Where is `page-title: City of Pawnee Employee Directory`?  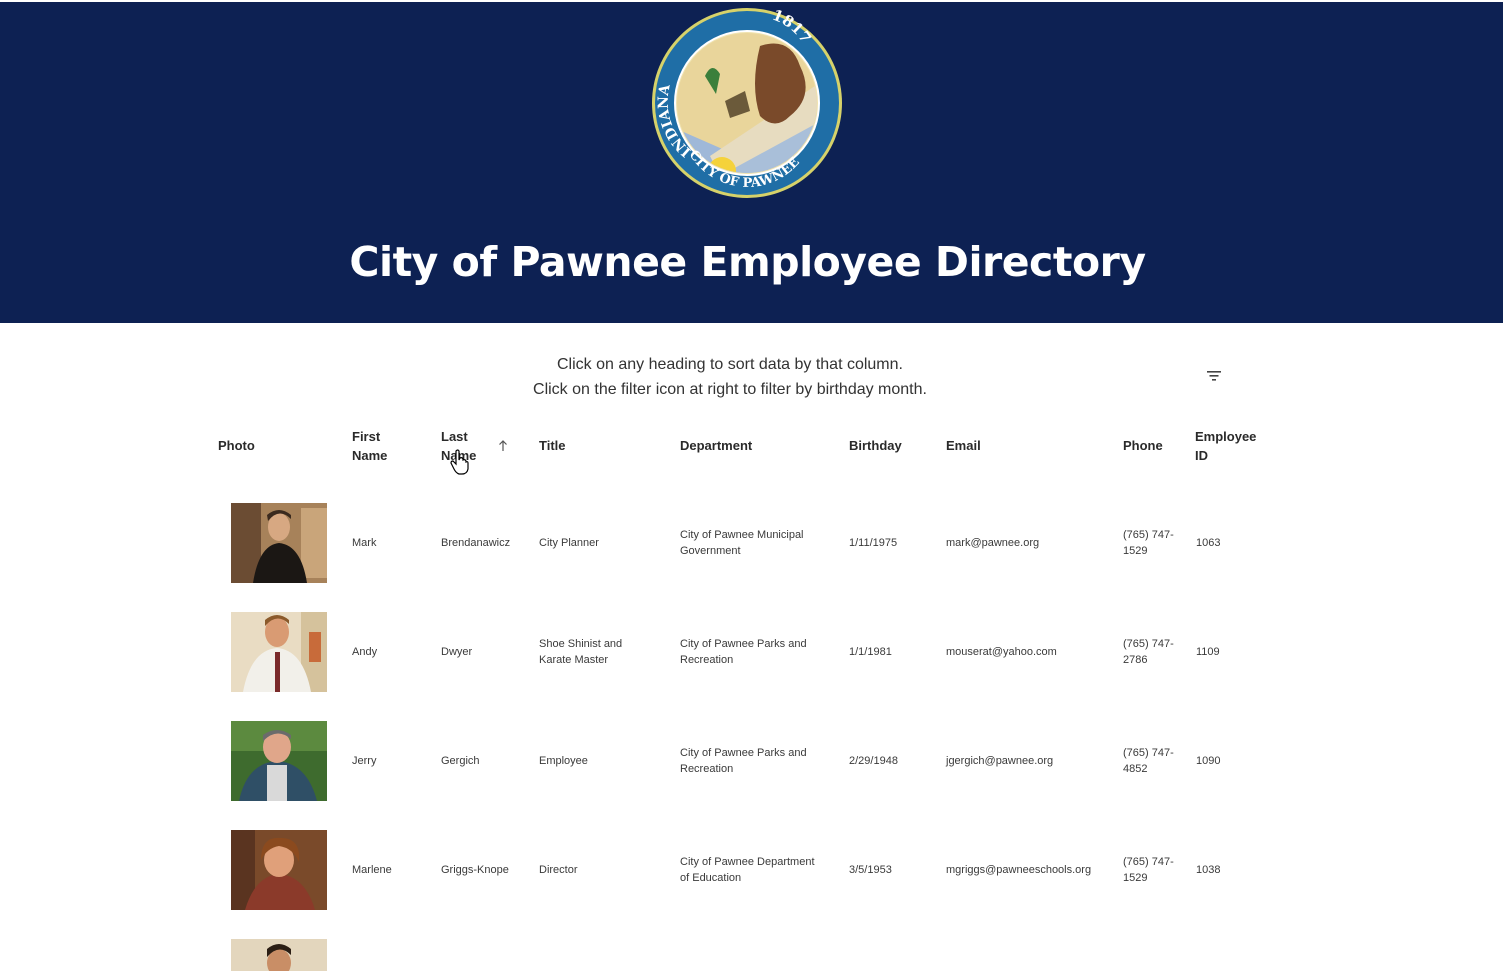
page-title: City of Pawnee Employee Directory is located at coordinates (747, 262).